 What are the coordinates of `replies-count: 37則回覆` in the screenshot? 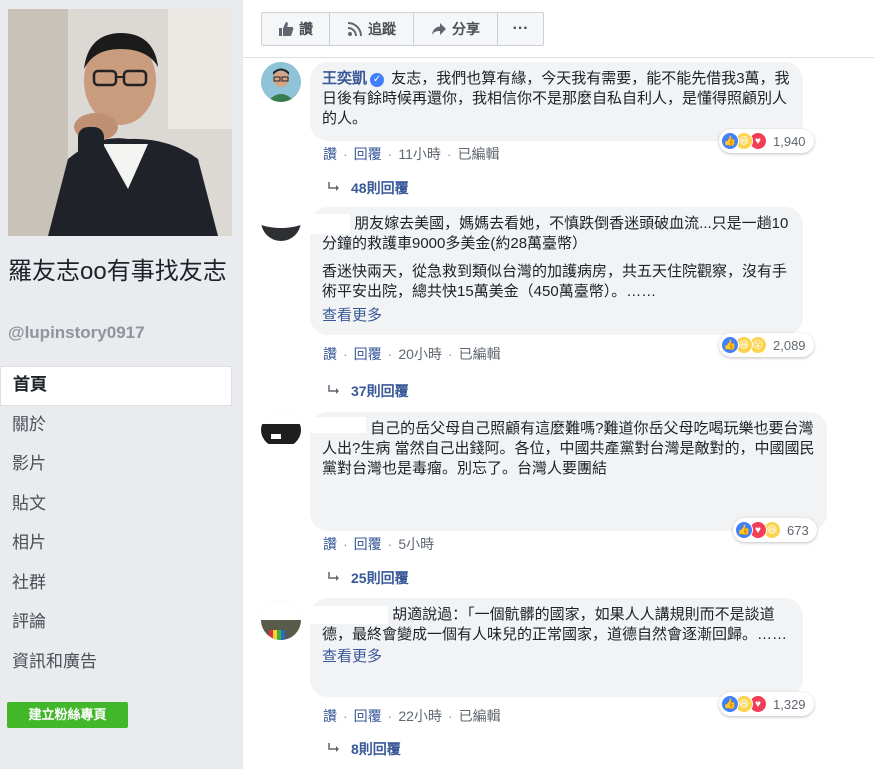 It's located at (380, 391).